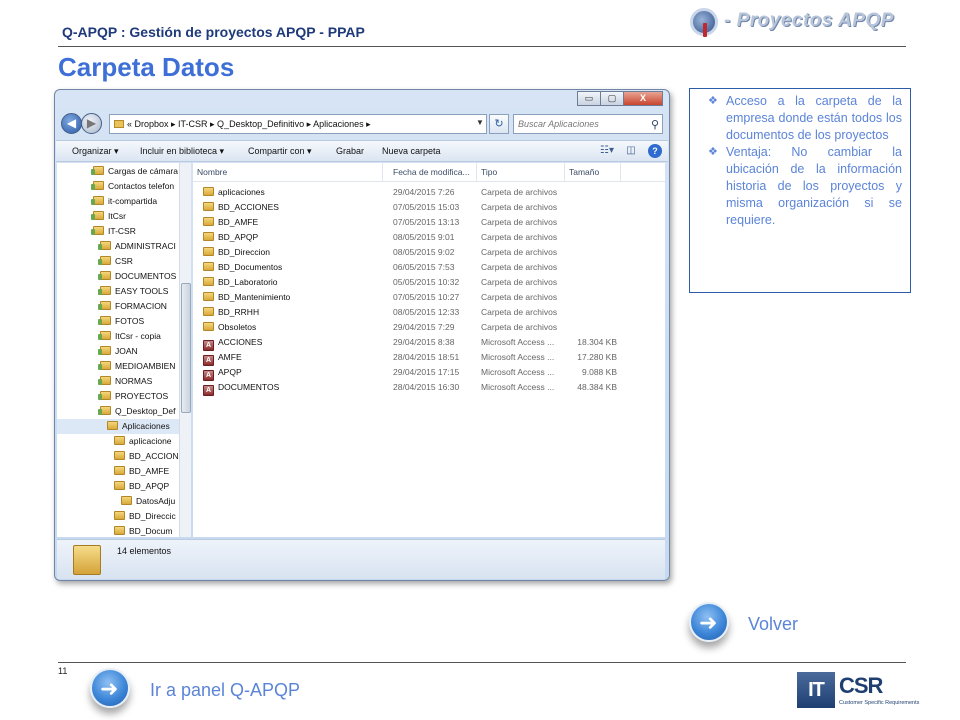 This screenshot has width=960, height=720. What do you see at coordinates (242, 267) in the screenshot?
I see `file-name-cell: BD_Documentos` at bounding box center [242, 267].